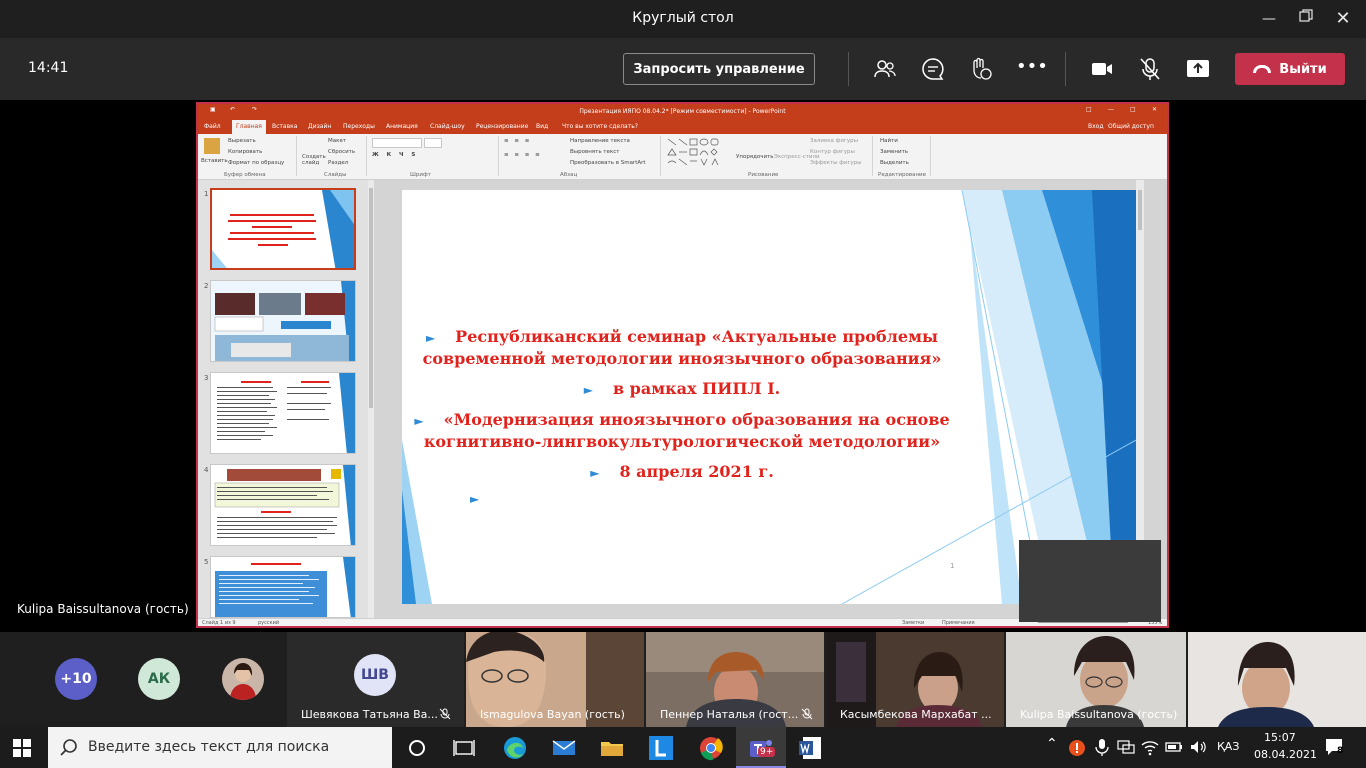 The image size is (1366, 768). What do you see at coordinates (711, 748) in the screenshot?
I see `chrome-icon` at bounding box center [711, 748].